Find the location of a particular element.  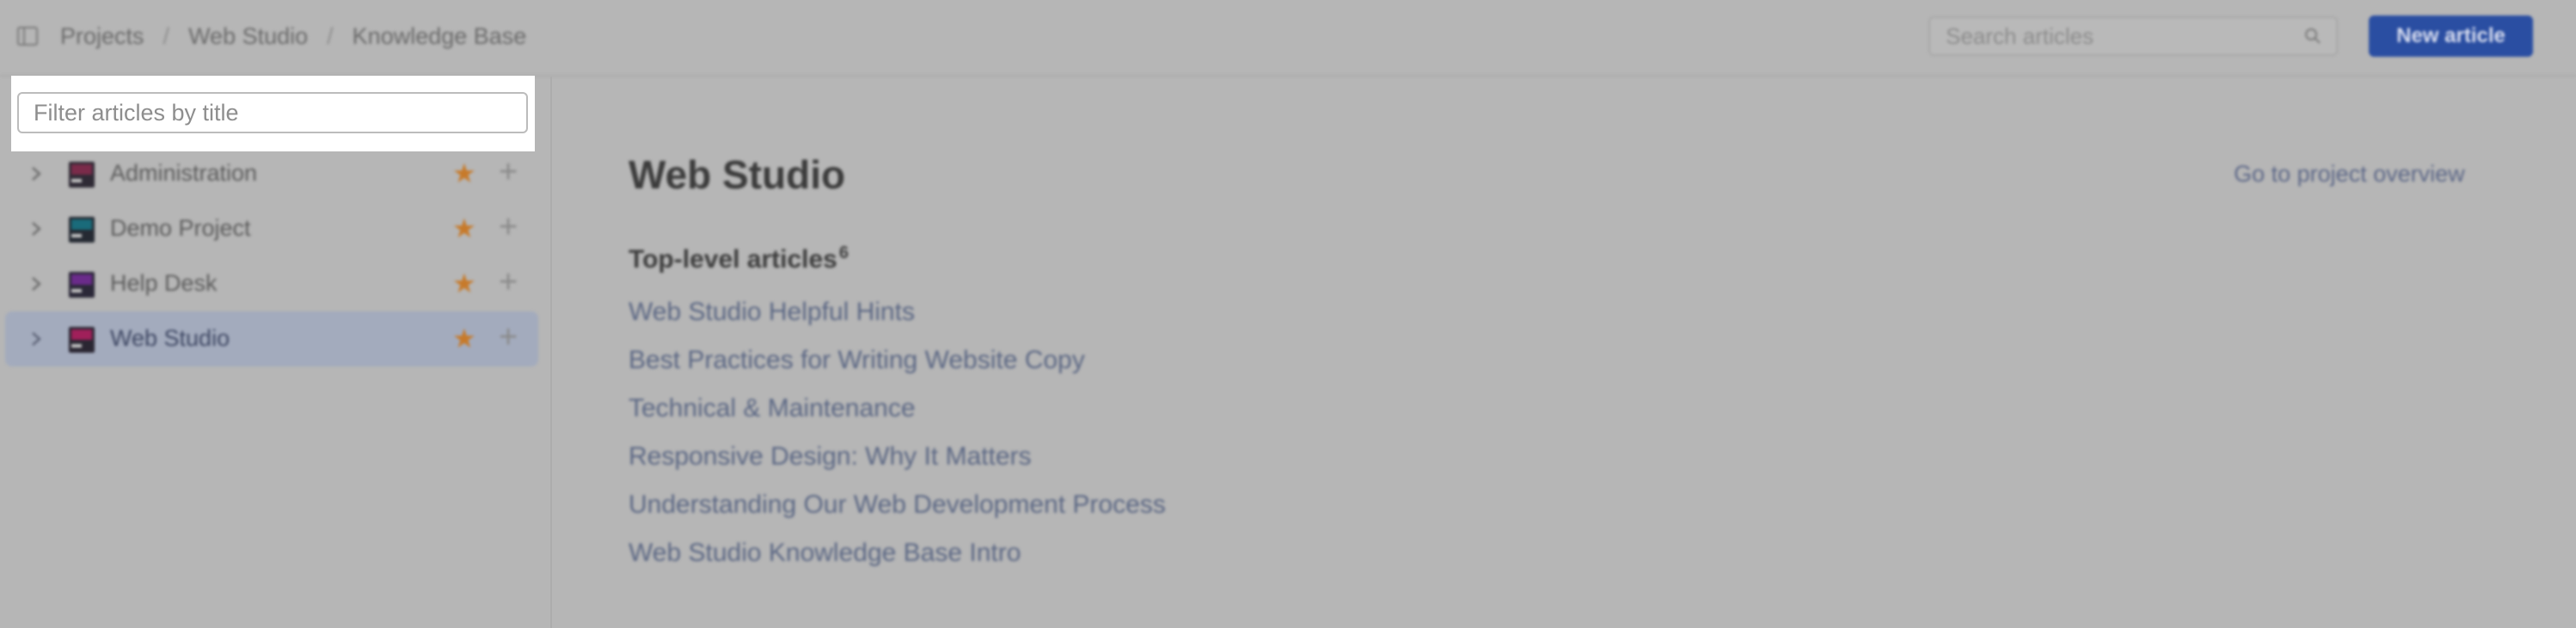

article-link: Web Studio Knowledge Base Intro is located at coordinates (897, 562).